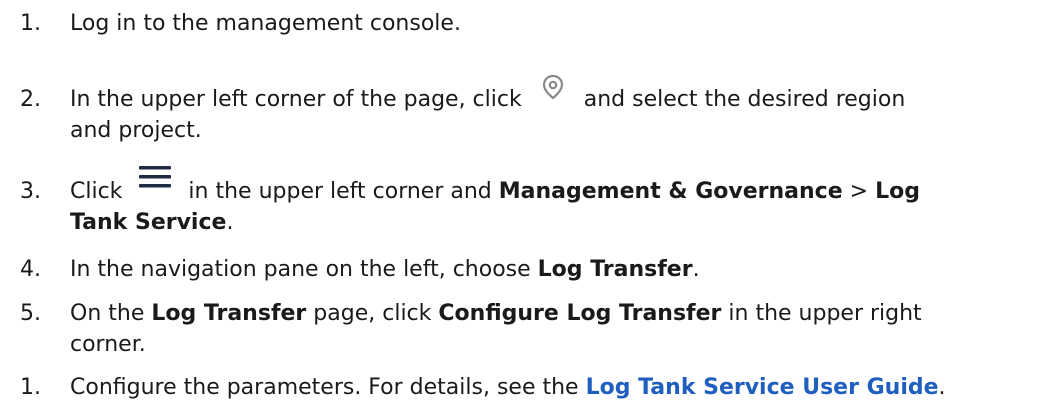  Describe the element at coordinates (580, 313) in the screenshot. I see `step-5-bold-configure: Configure Log Transfer` at that location.